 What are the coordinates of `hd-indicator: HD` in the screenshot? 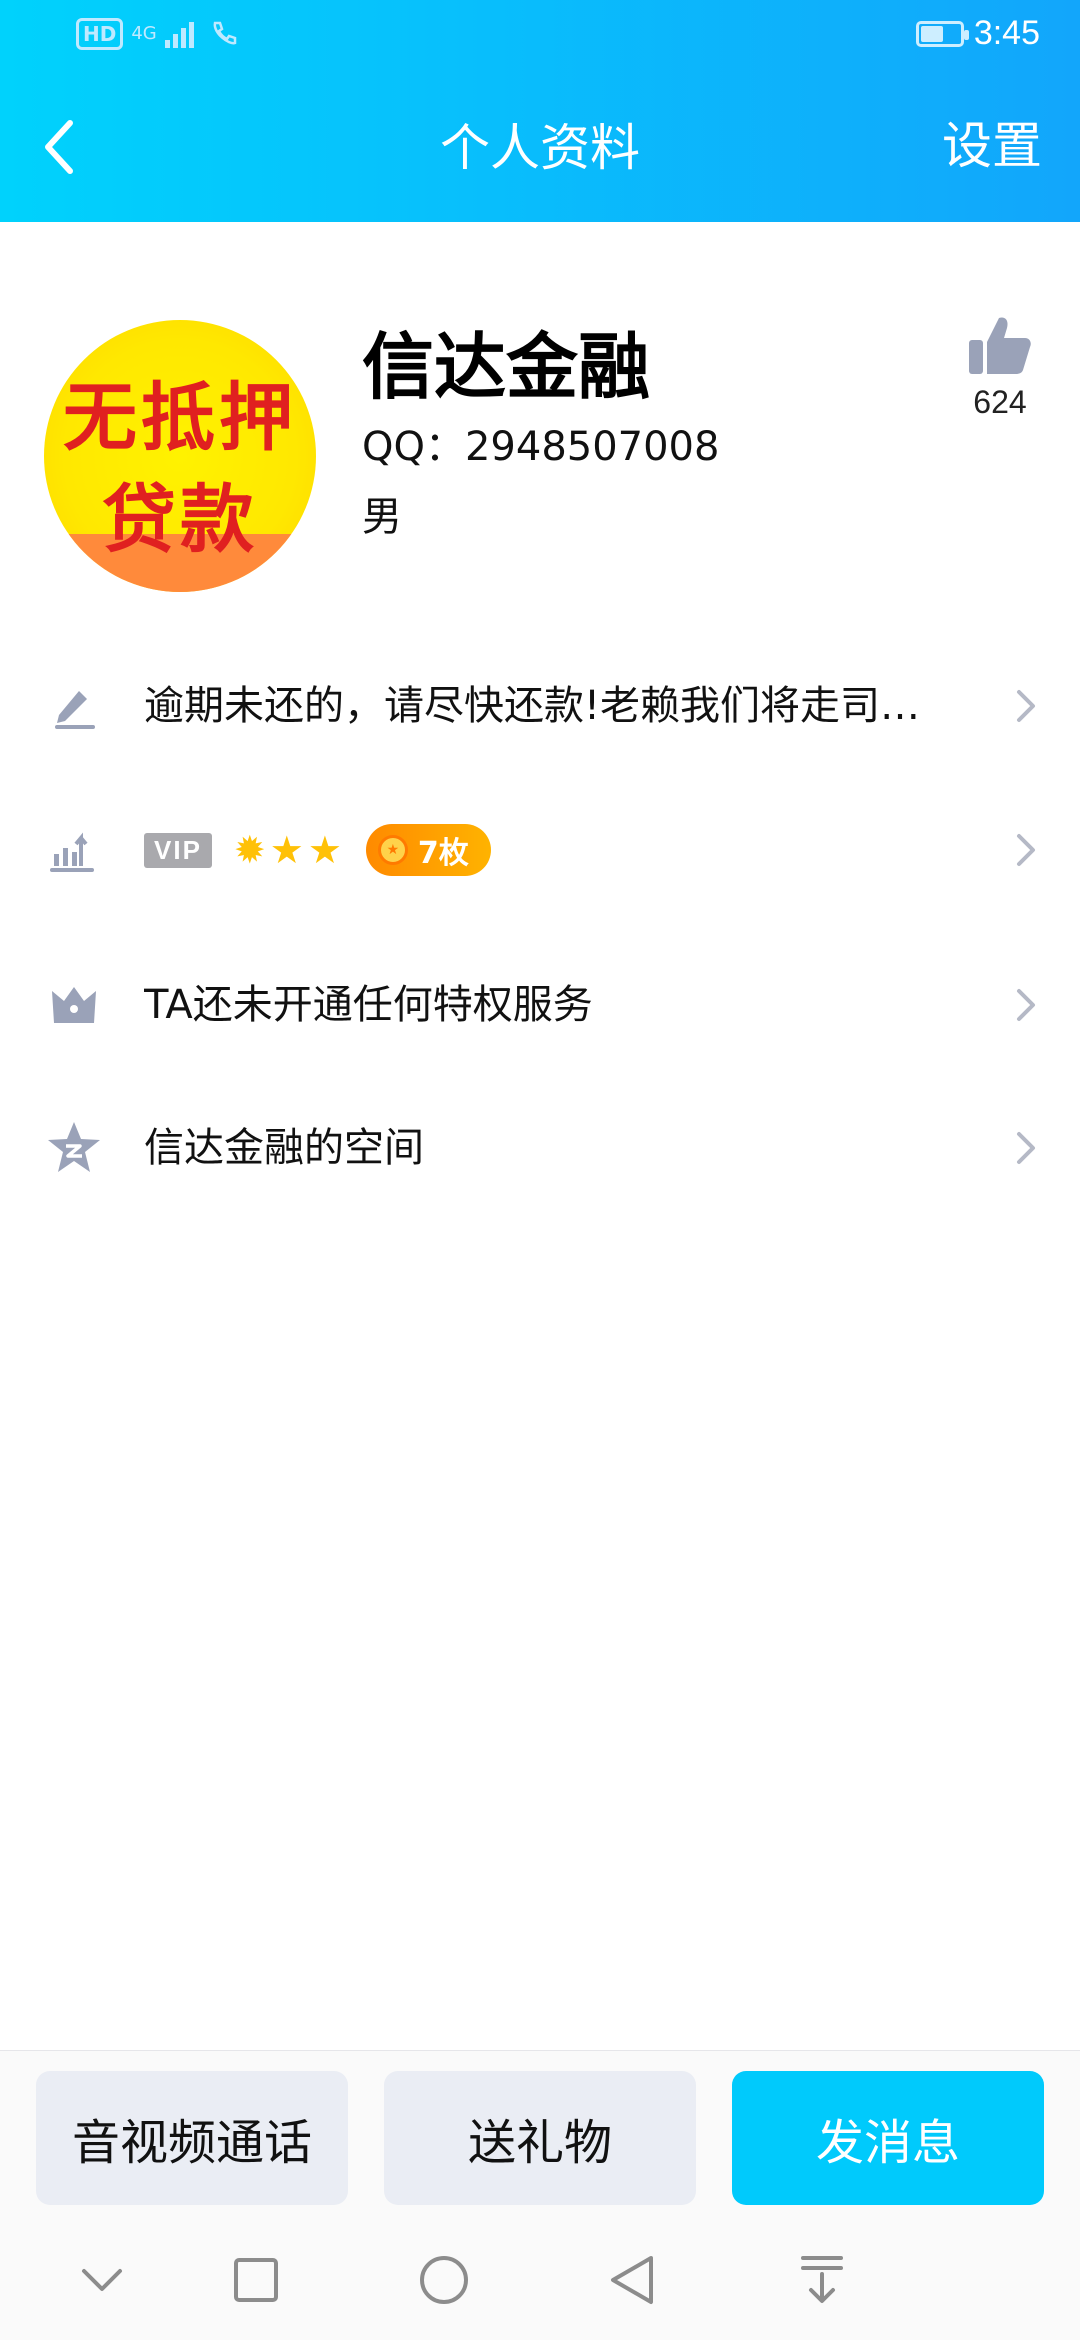 It's located at (100, 34).